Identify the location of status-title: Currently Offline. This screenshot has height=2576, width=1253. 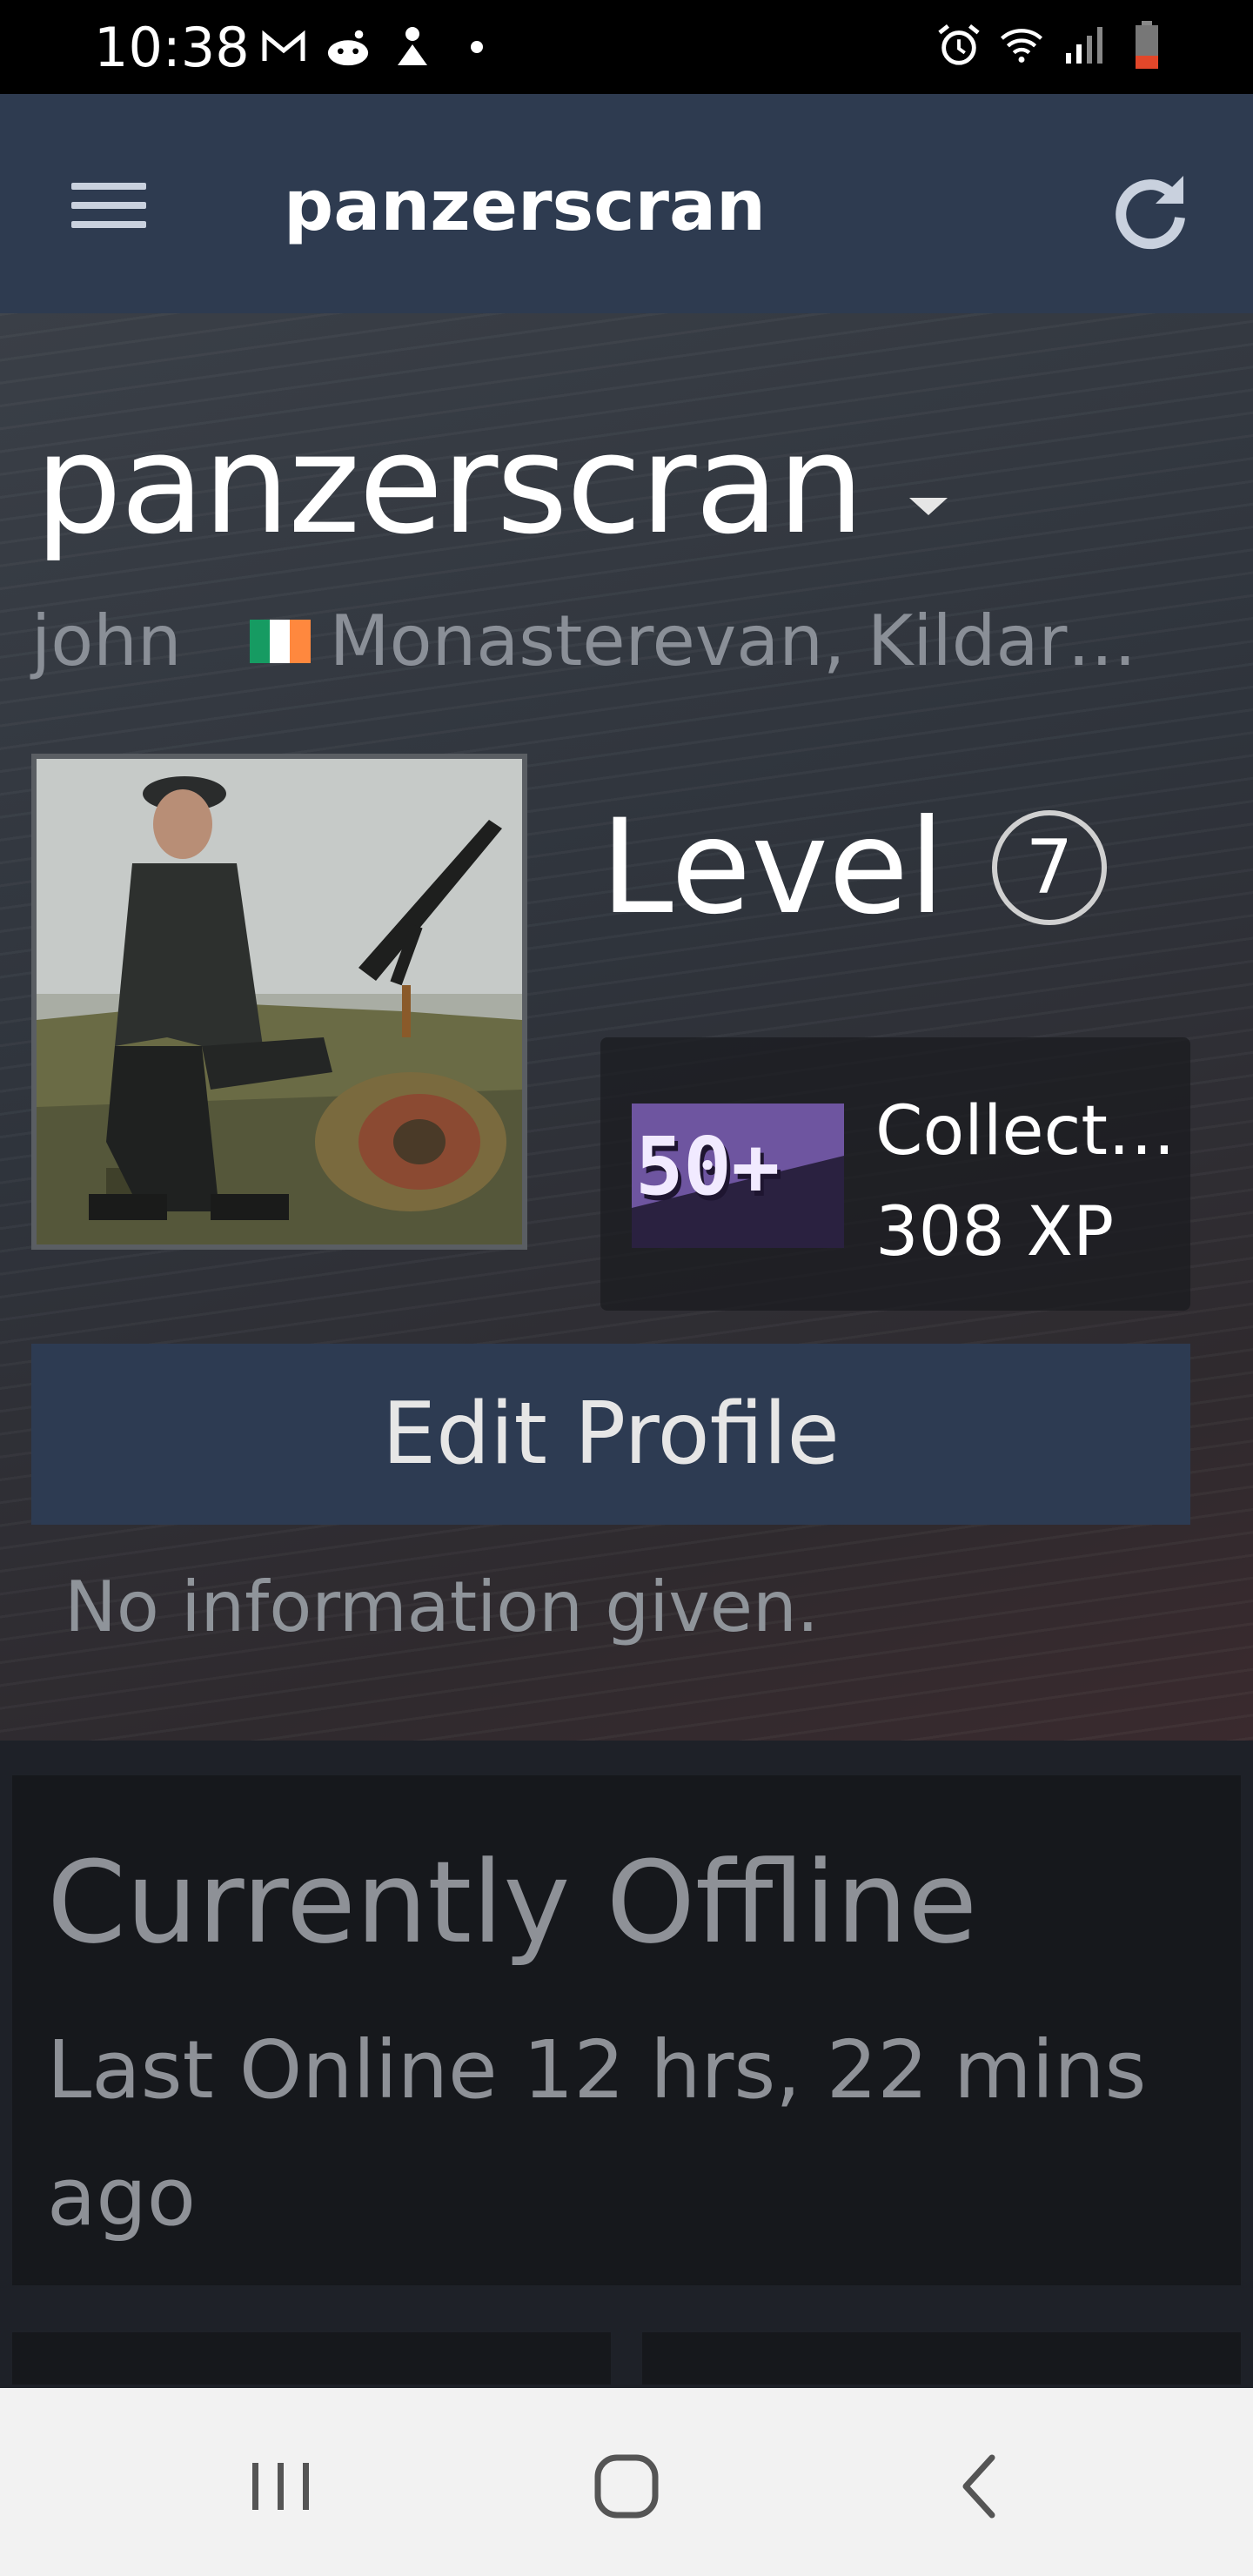
(512, 1902).